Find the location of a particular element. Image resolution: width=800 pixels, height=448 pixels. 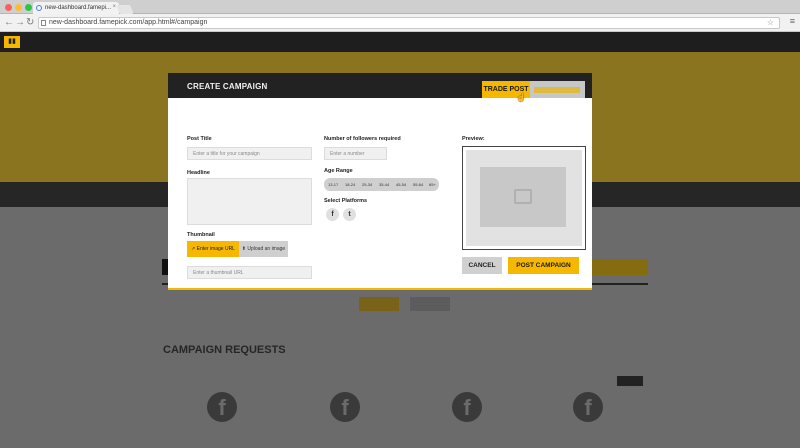

age-option: 25-34 is located at coordinates (367, 184).